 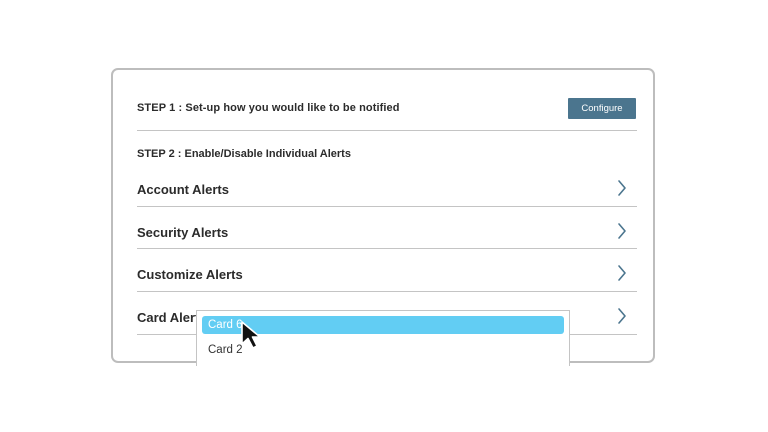 I want to click on configure-button: Configure, so click(x=602, y=108).